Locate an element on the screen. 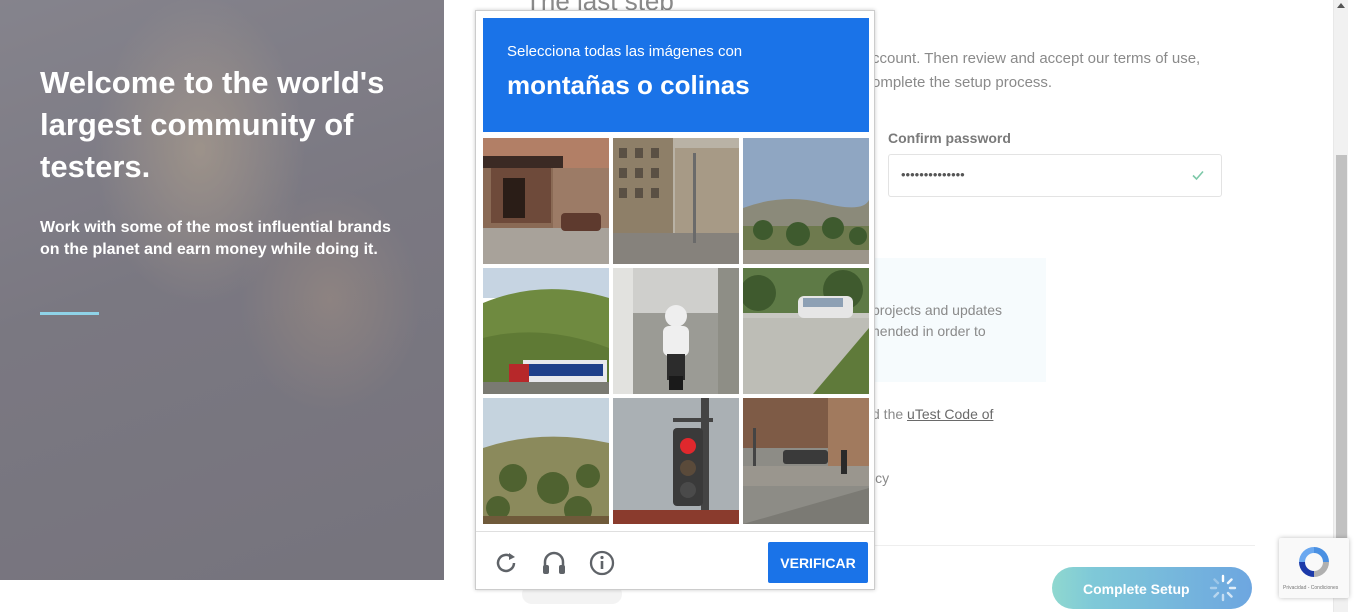 The height and width of the screenshot is (612, 1366). recaptcha-badge: Privacidad - Condiciones is located at coordinates (1314, 568).